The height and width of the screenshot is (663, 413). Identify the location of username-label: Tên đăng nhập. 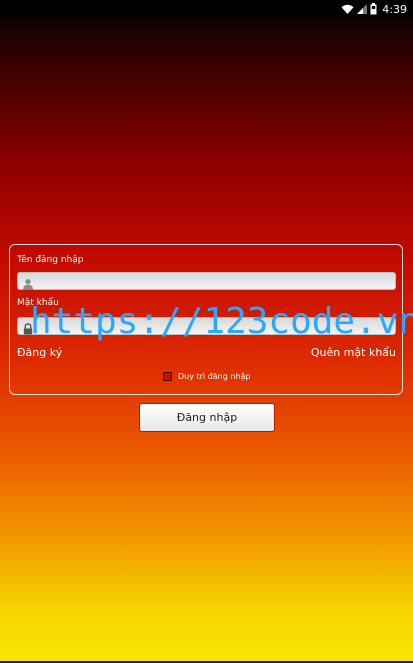
(50, 260).